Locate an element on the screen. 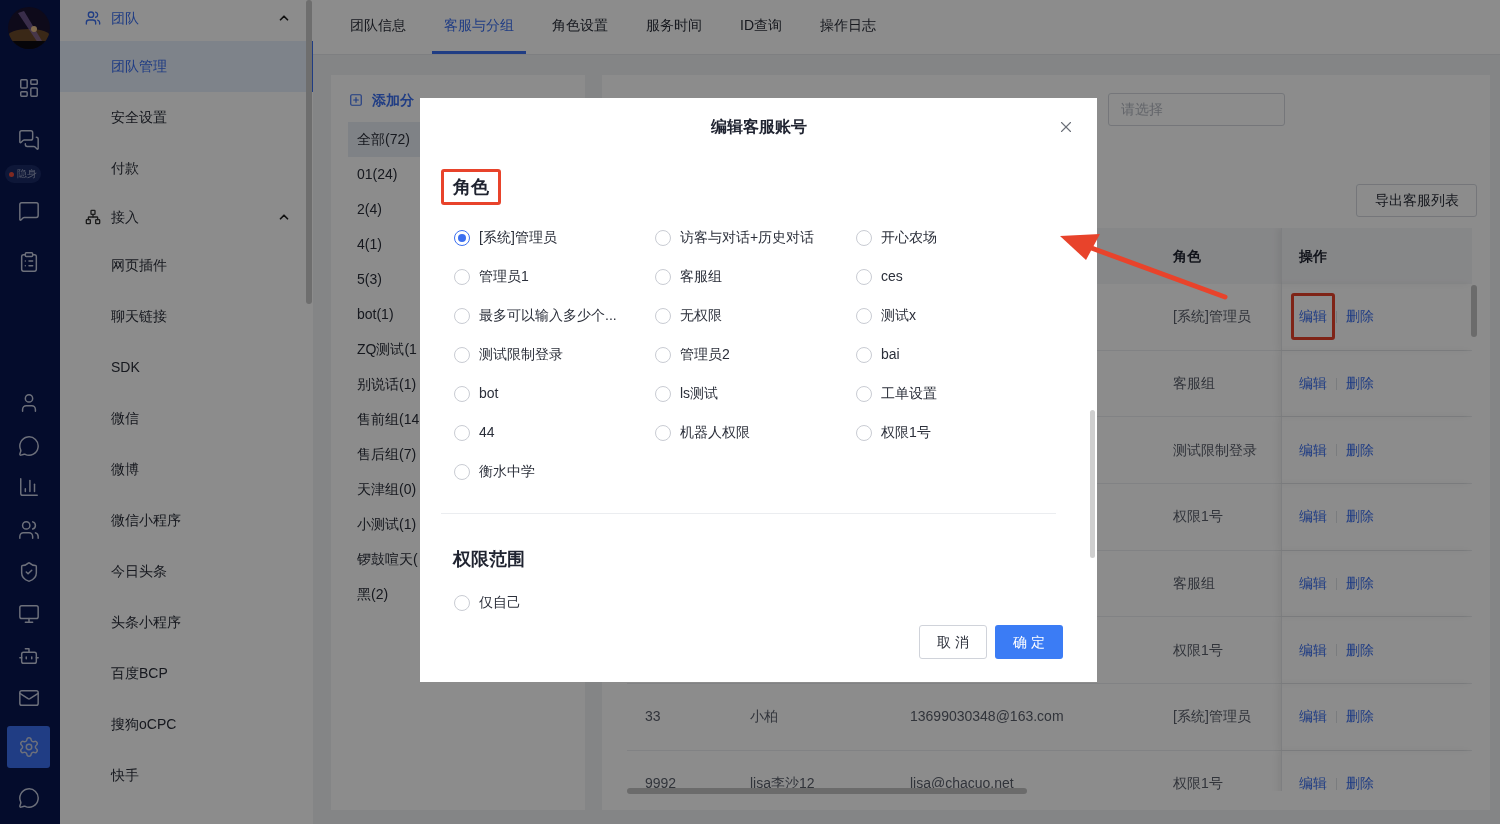 This screenshot has height=824, width=1500. add-icon is located at coordinates (356, 100).